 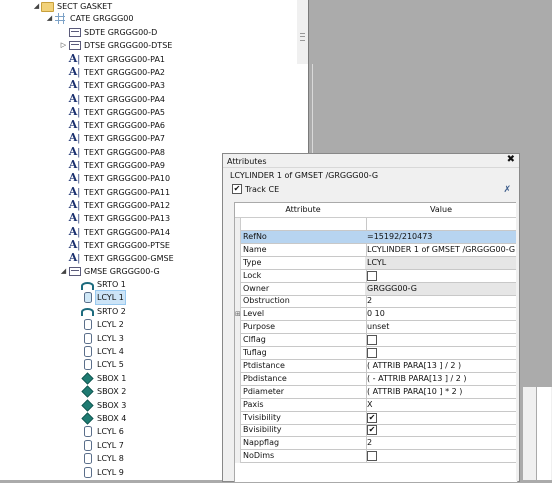 What do you see at coordinates (108, 32) in the screenshot?
I see `tree-node: SDTE GRGGG00-D` at bounding box center [108, 32].